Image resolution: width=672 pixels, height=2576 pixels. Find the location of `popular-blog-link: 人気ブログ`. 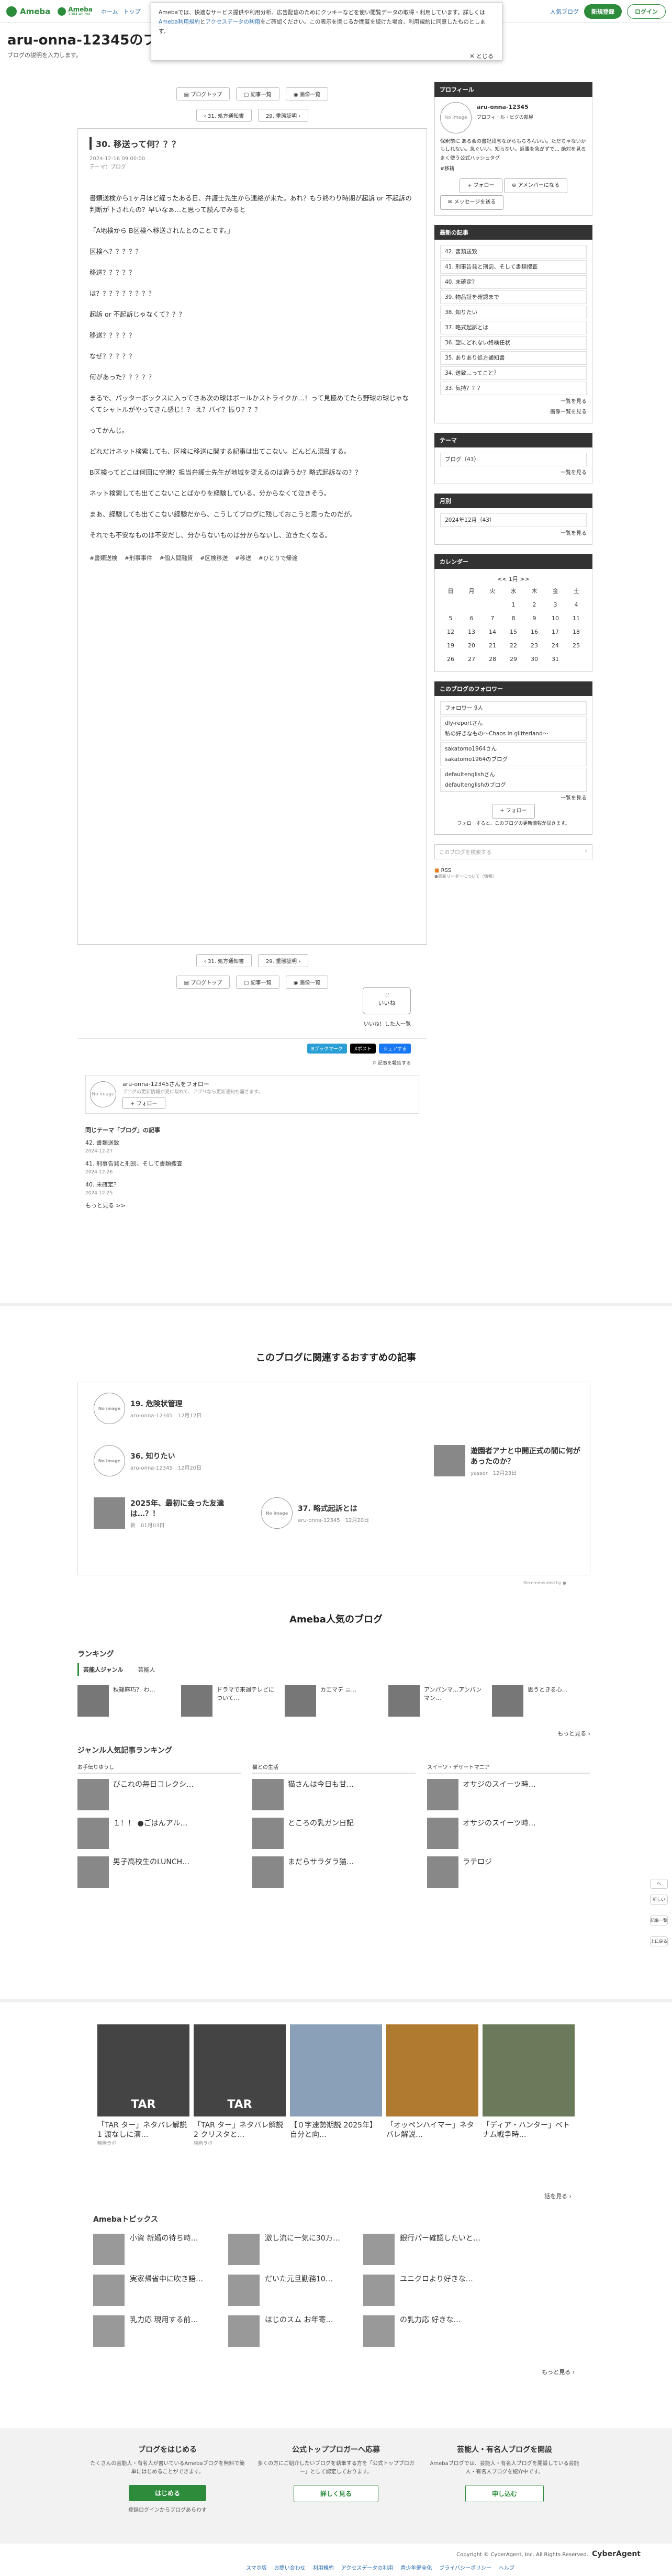

popular-blog-link: 人気ブログ is located at coordinates (564, 11).